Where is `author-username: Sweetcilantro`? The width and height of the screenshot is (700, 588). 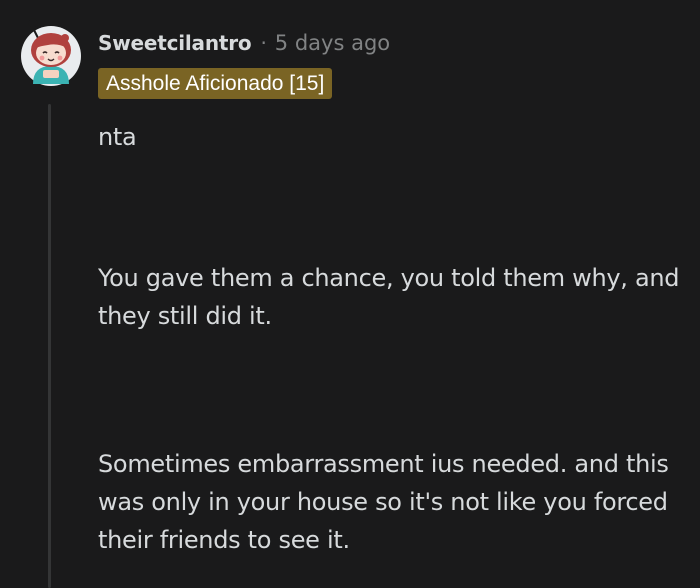 author-username: Sweetcilantro is located at coordinates (175, 43).